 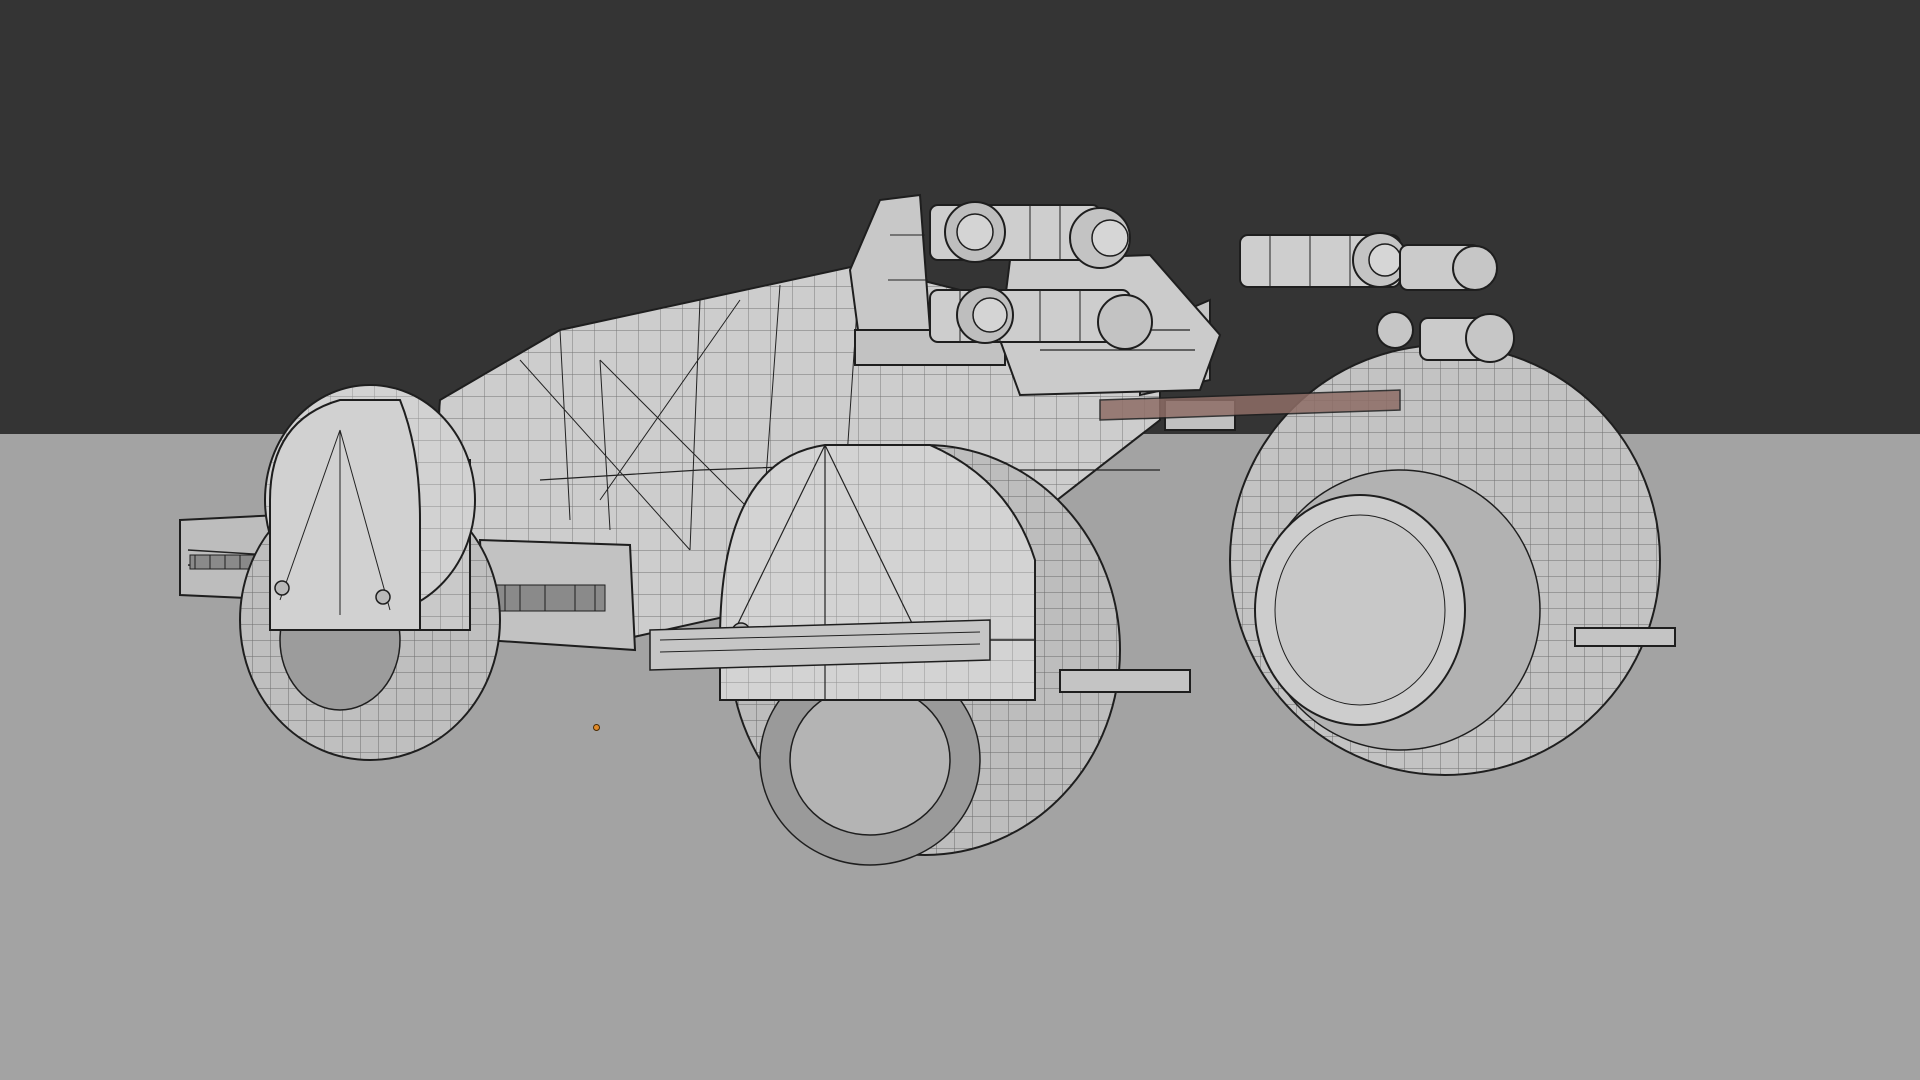 I want to click on wheel-rear-left-hub, so click(x=345, y=515).